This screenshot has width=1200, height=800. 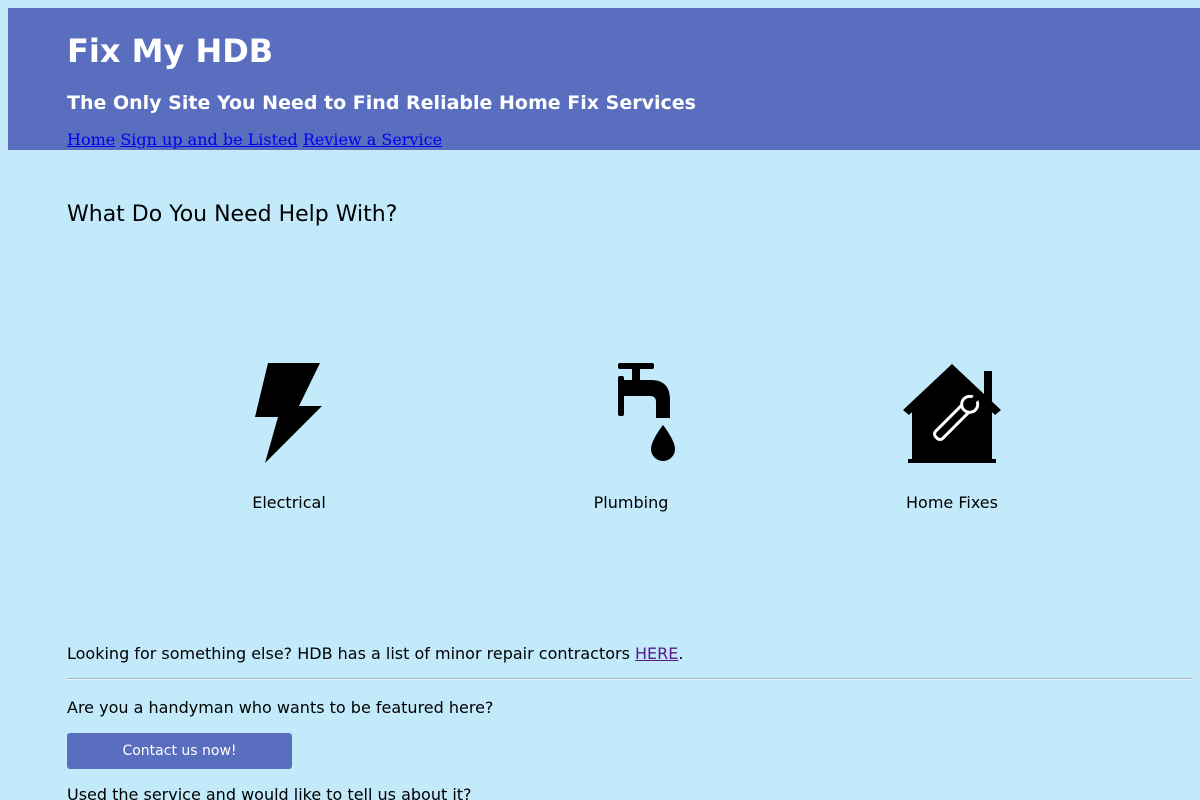 What do you see at coordinates (631, 502) in the screenshot?
I see `service-label-plumbing: Plumbing` at bounding box center [631, 502].